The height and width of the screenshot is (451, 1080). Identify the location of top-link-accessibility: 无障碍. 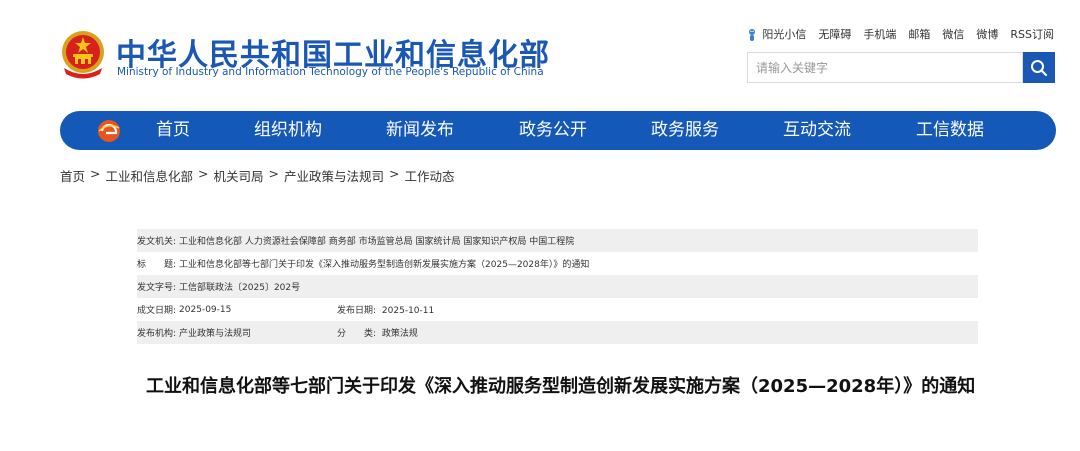
(834, 34).